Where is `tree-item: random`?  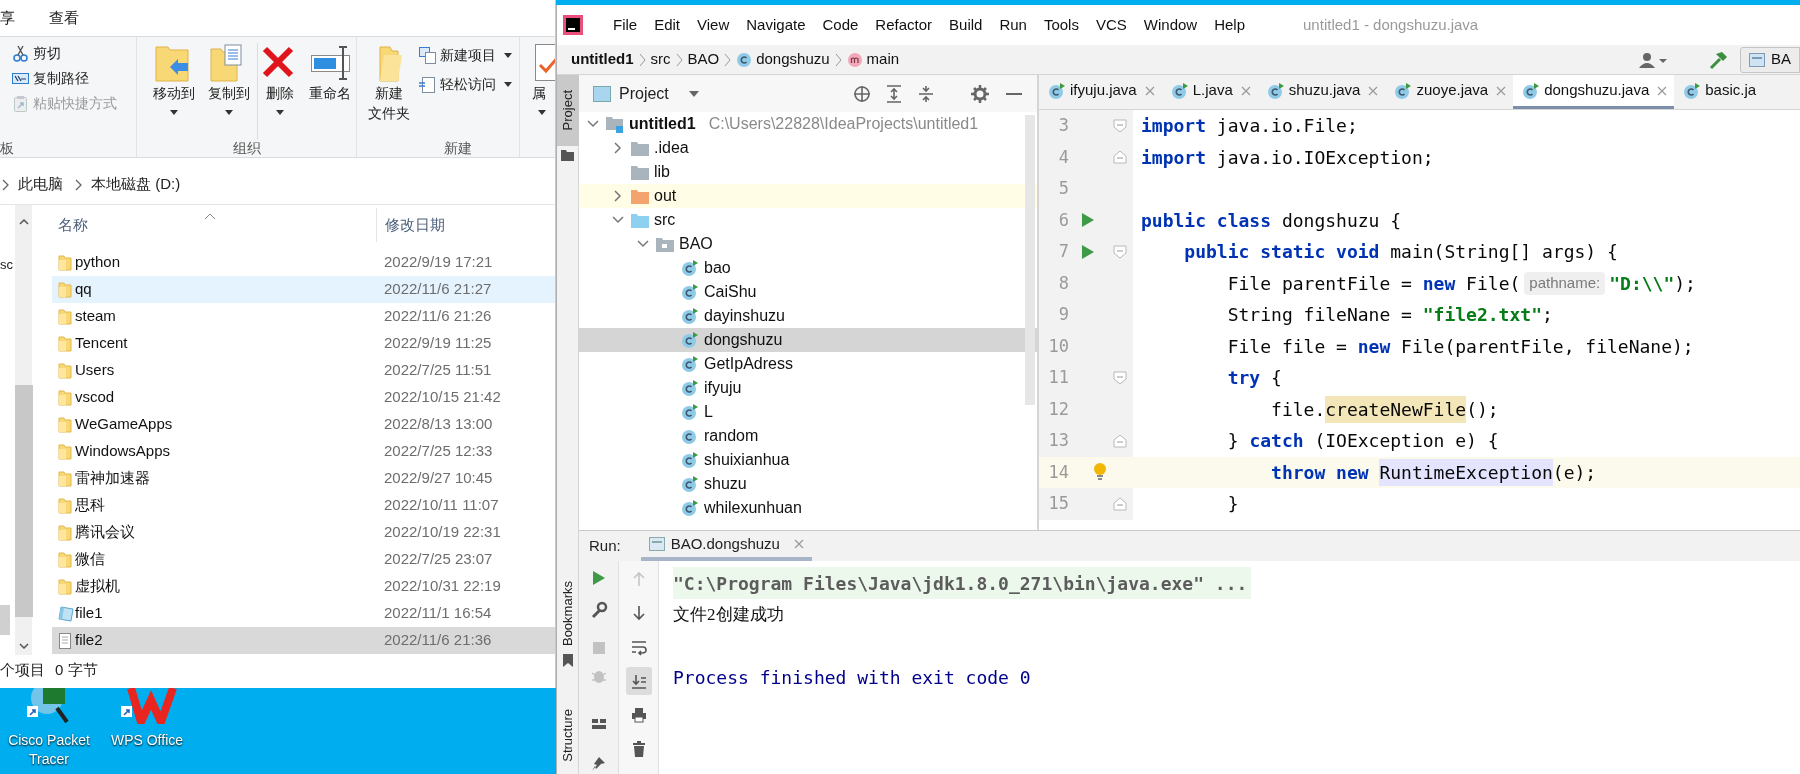 tree-item: random is located at coordinates (808, 436).